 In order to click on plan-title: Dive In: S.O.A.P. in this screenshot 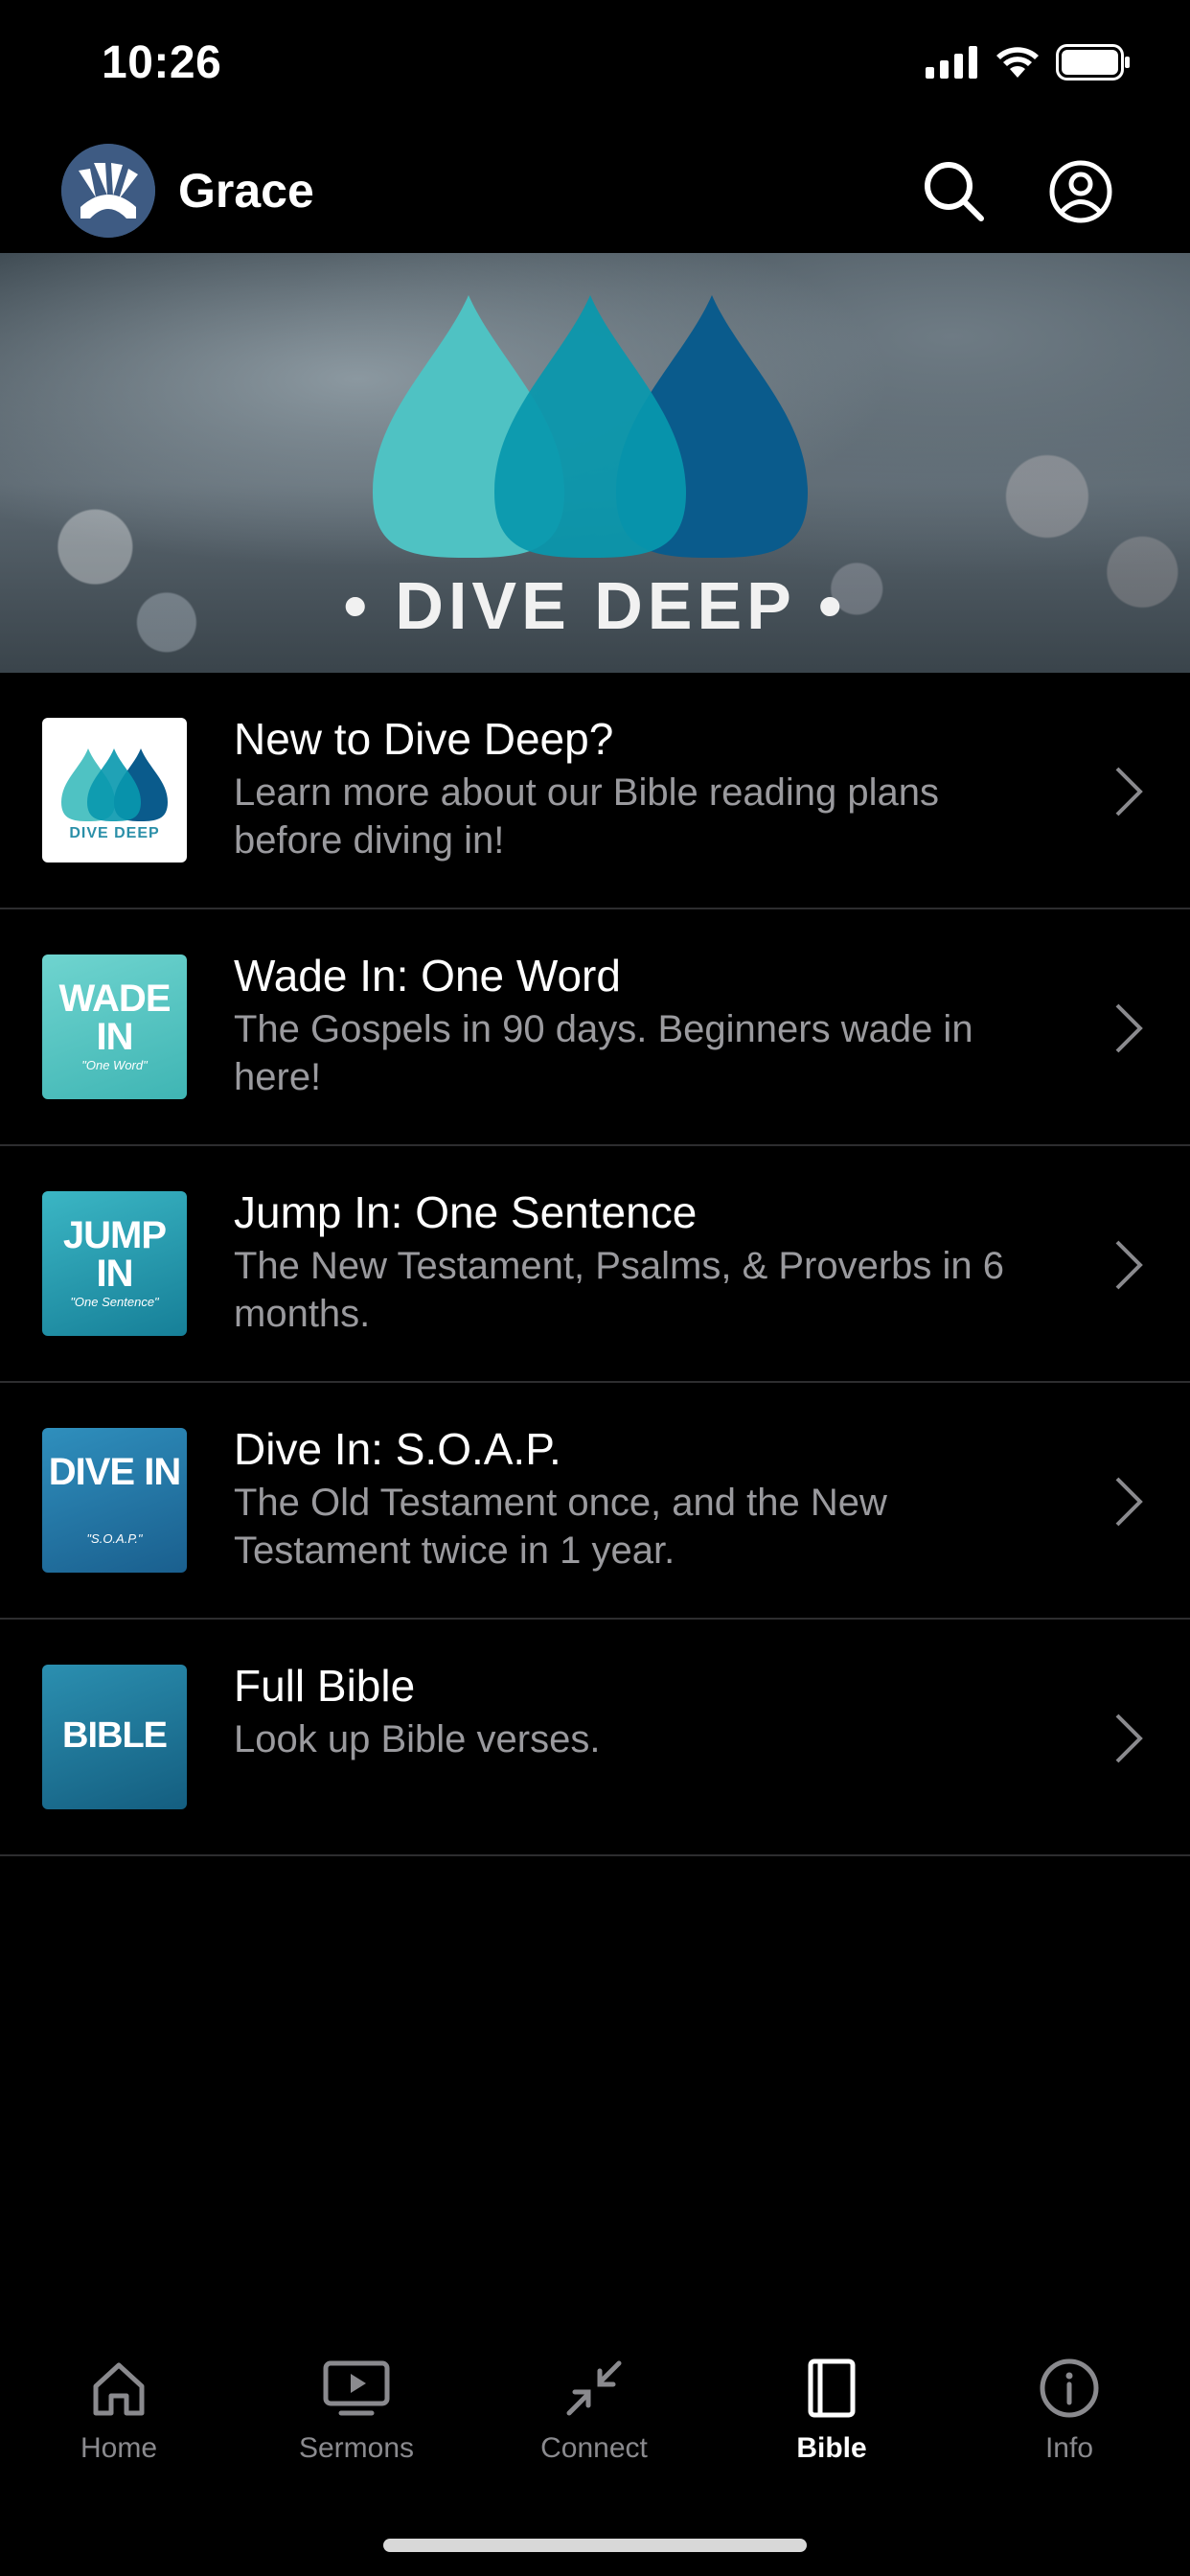, I will do `click(397, 1449)`.